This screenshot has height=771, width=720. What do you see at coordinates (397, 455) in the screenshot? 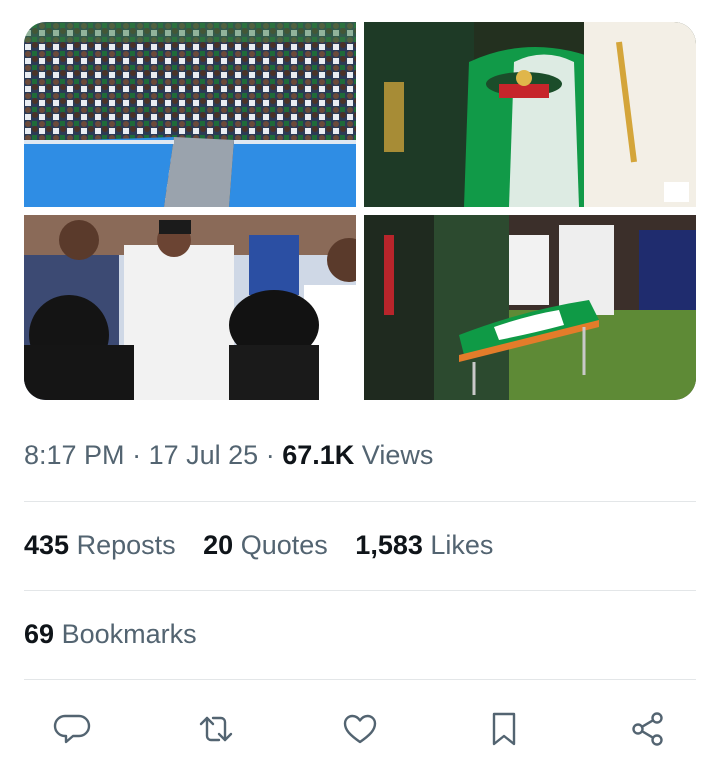
I see `views-label: Views` at bounding box center [397, 455].